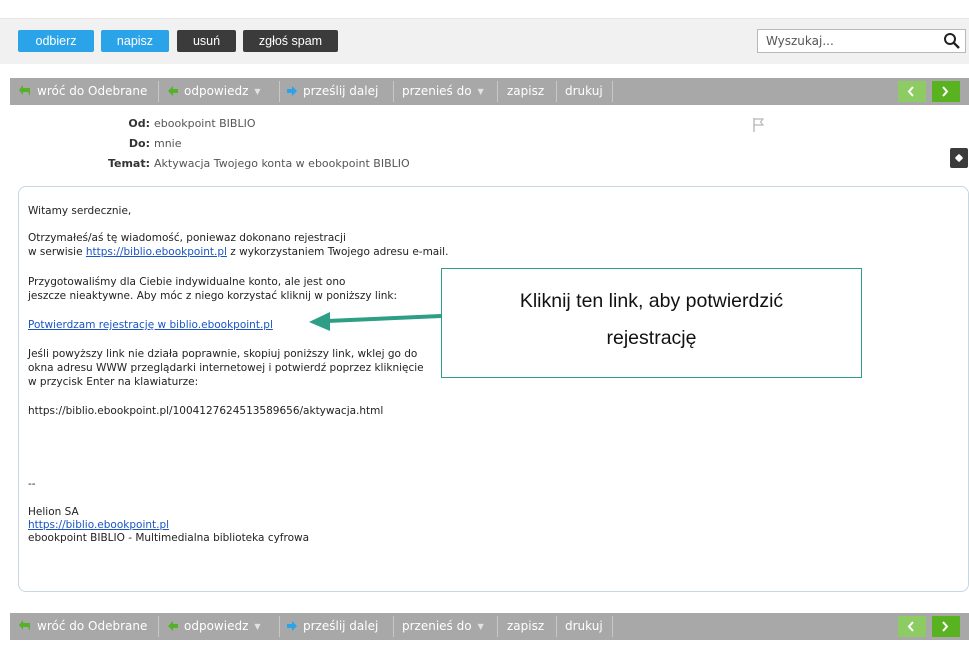  I want to click on header-details-toggle, so click(959, 158).